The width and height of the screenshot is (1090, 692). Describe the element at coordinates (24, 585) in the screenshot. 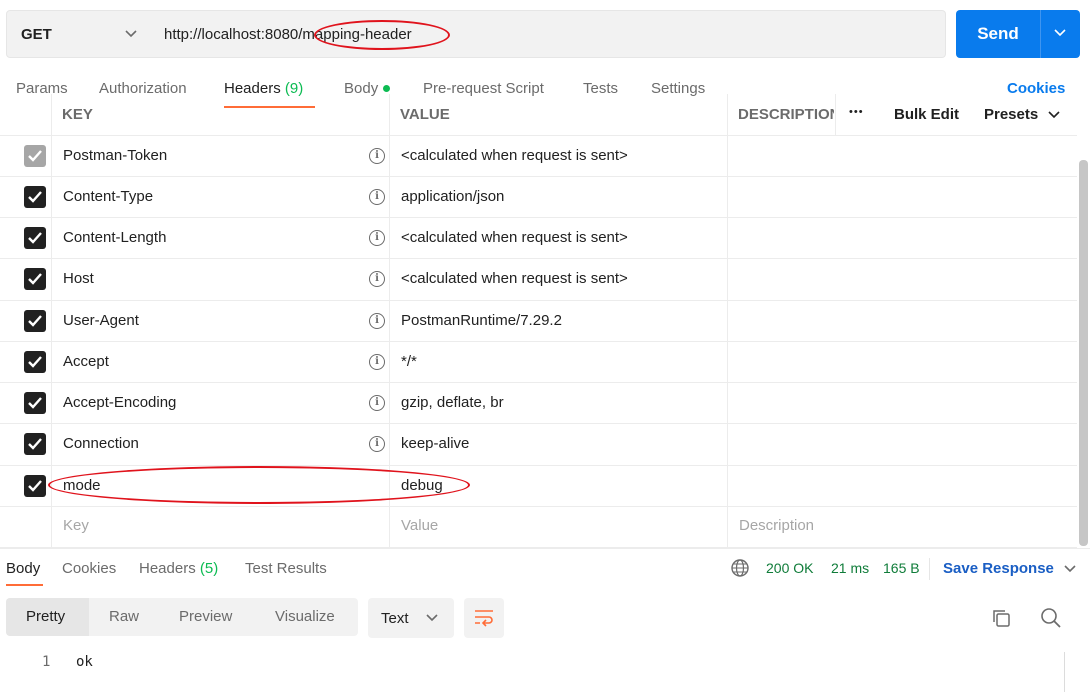

I see `active-response-tab-indicator` at that location.